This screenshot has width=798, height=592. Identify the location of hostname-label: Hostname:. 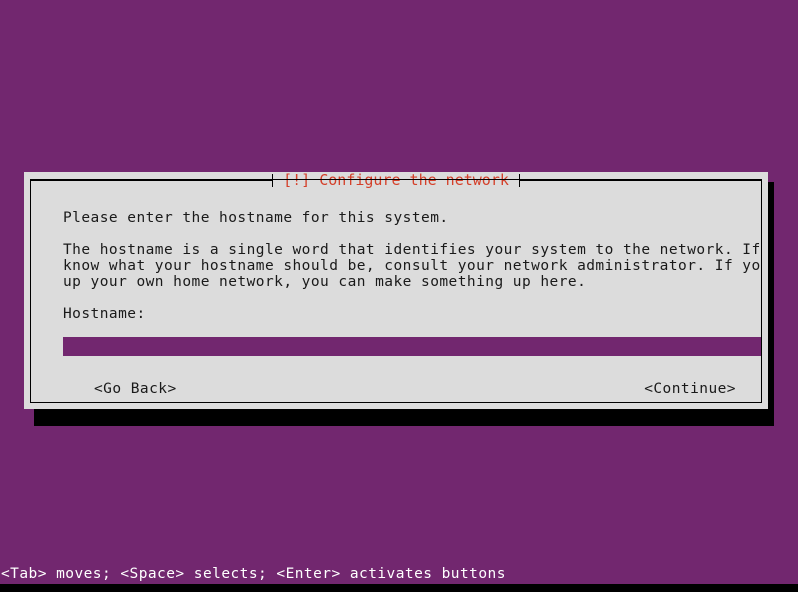
(104, 314).